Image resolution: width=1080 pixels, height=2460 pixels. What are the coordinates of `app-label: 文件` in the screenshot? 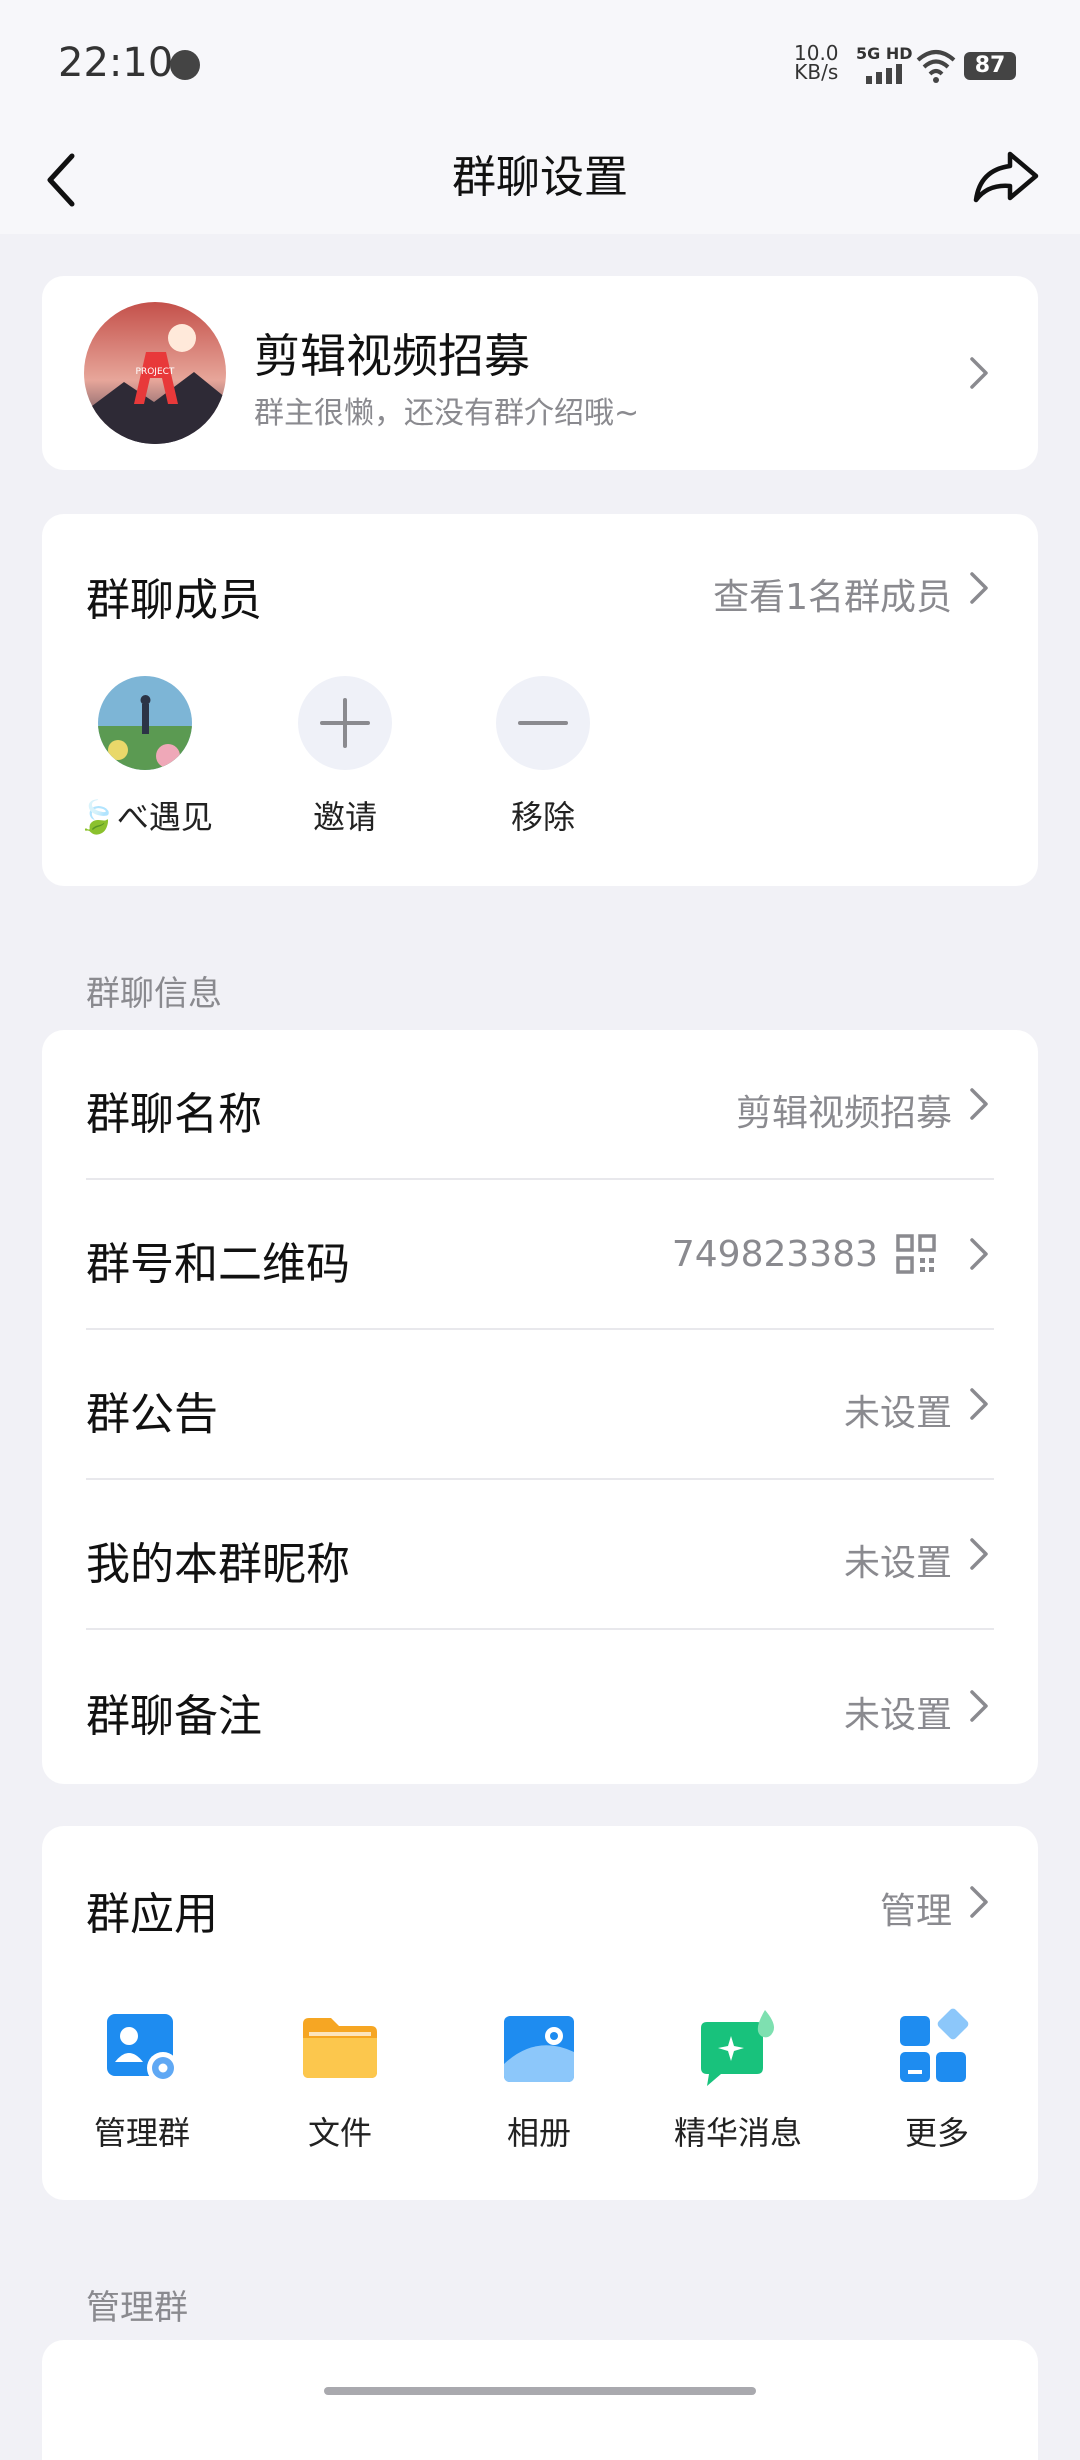 It's located at (339, 2133).